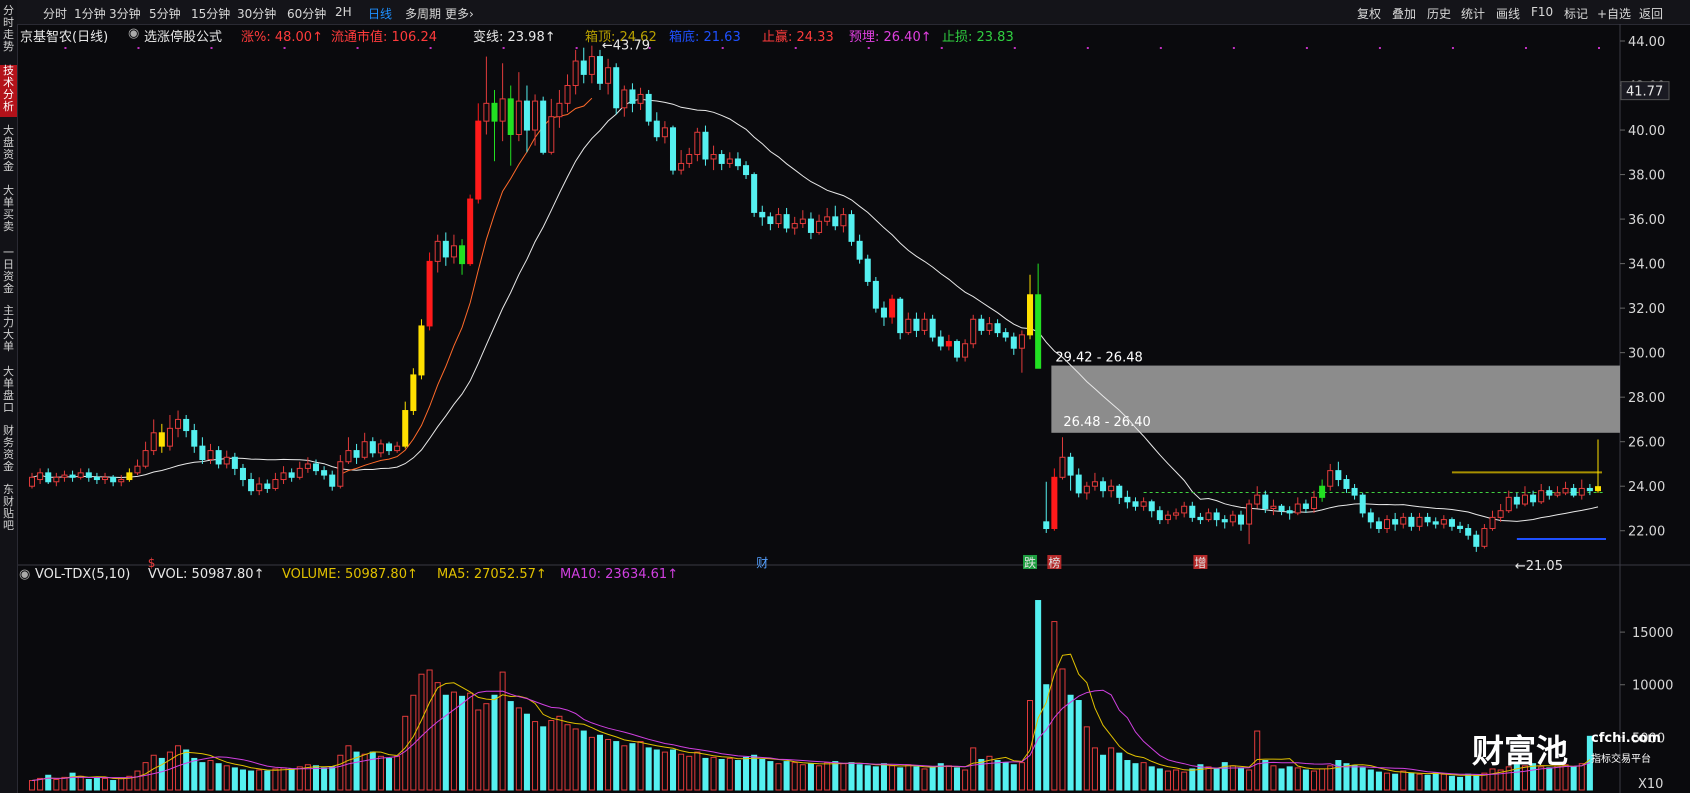 The height and width of the screenshot is (793, 1690). I want to click on watermark-logo-text: 财富池, so click(1520, 751).